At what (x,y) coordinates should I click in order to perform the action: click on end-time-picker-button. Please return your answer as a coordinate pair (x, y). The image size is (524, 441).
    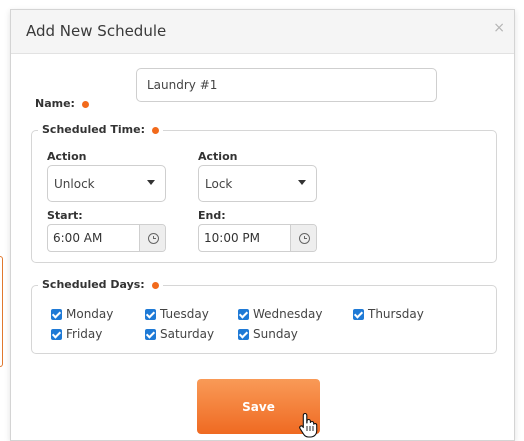
    Looking at the image, I should click on (303, 238).